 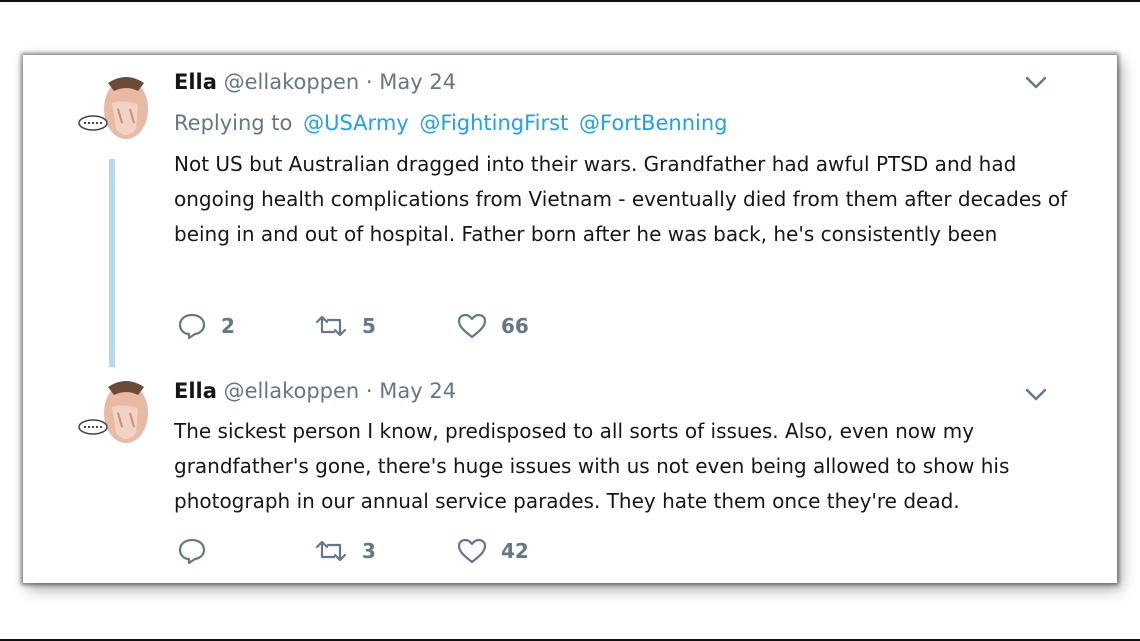 I want to click on replying-label: Replying to, so click(x=233, y=123).